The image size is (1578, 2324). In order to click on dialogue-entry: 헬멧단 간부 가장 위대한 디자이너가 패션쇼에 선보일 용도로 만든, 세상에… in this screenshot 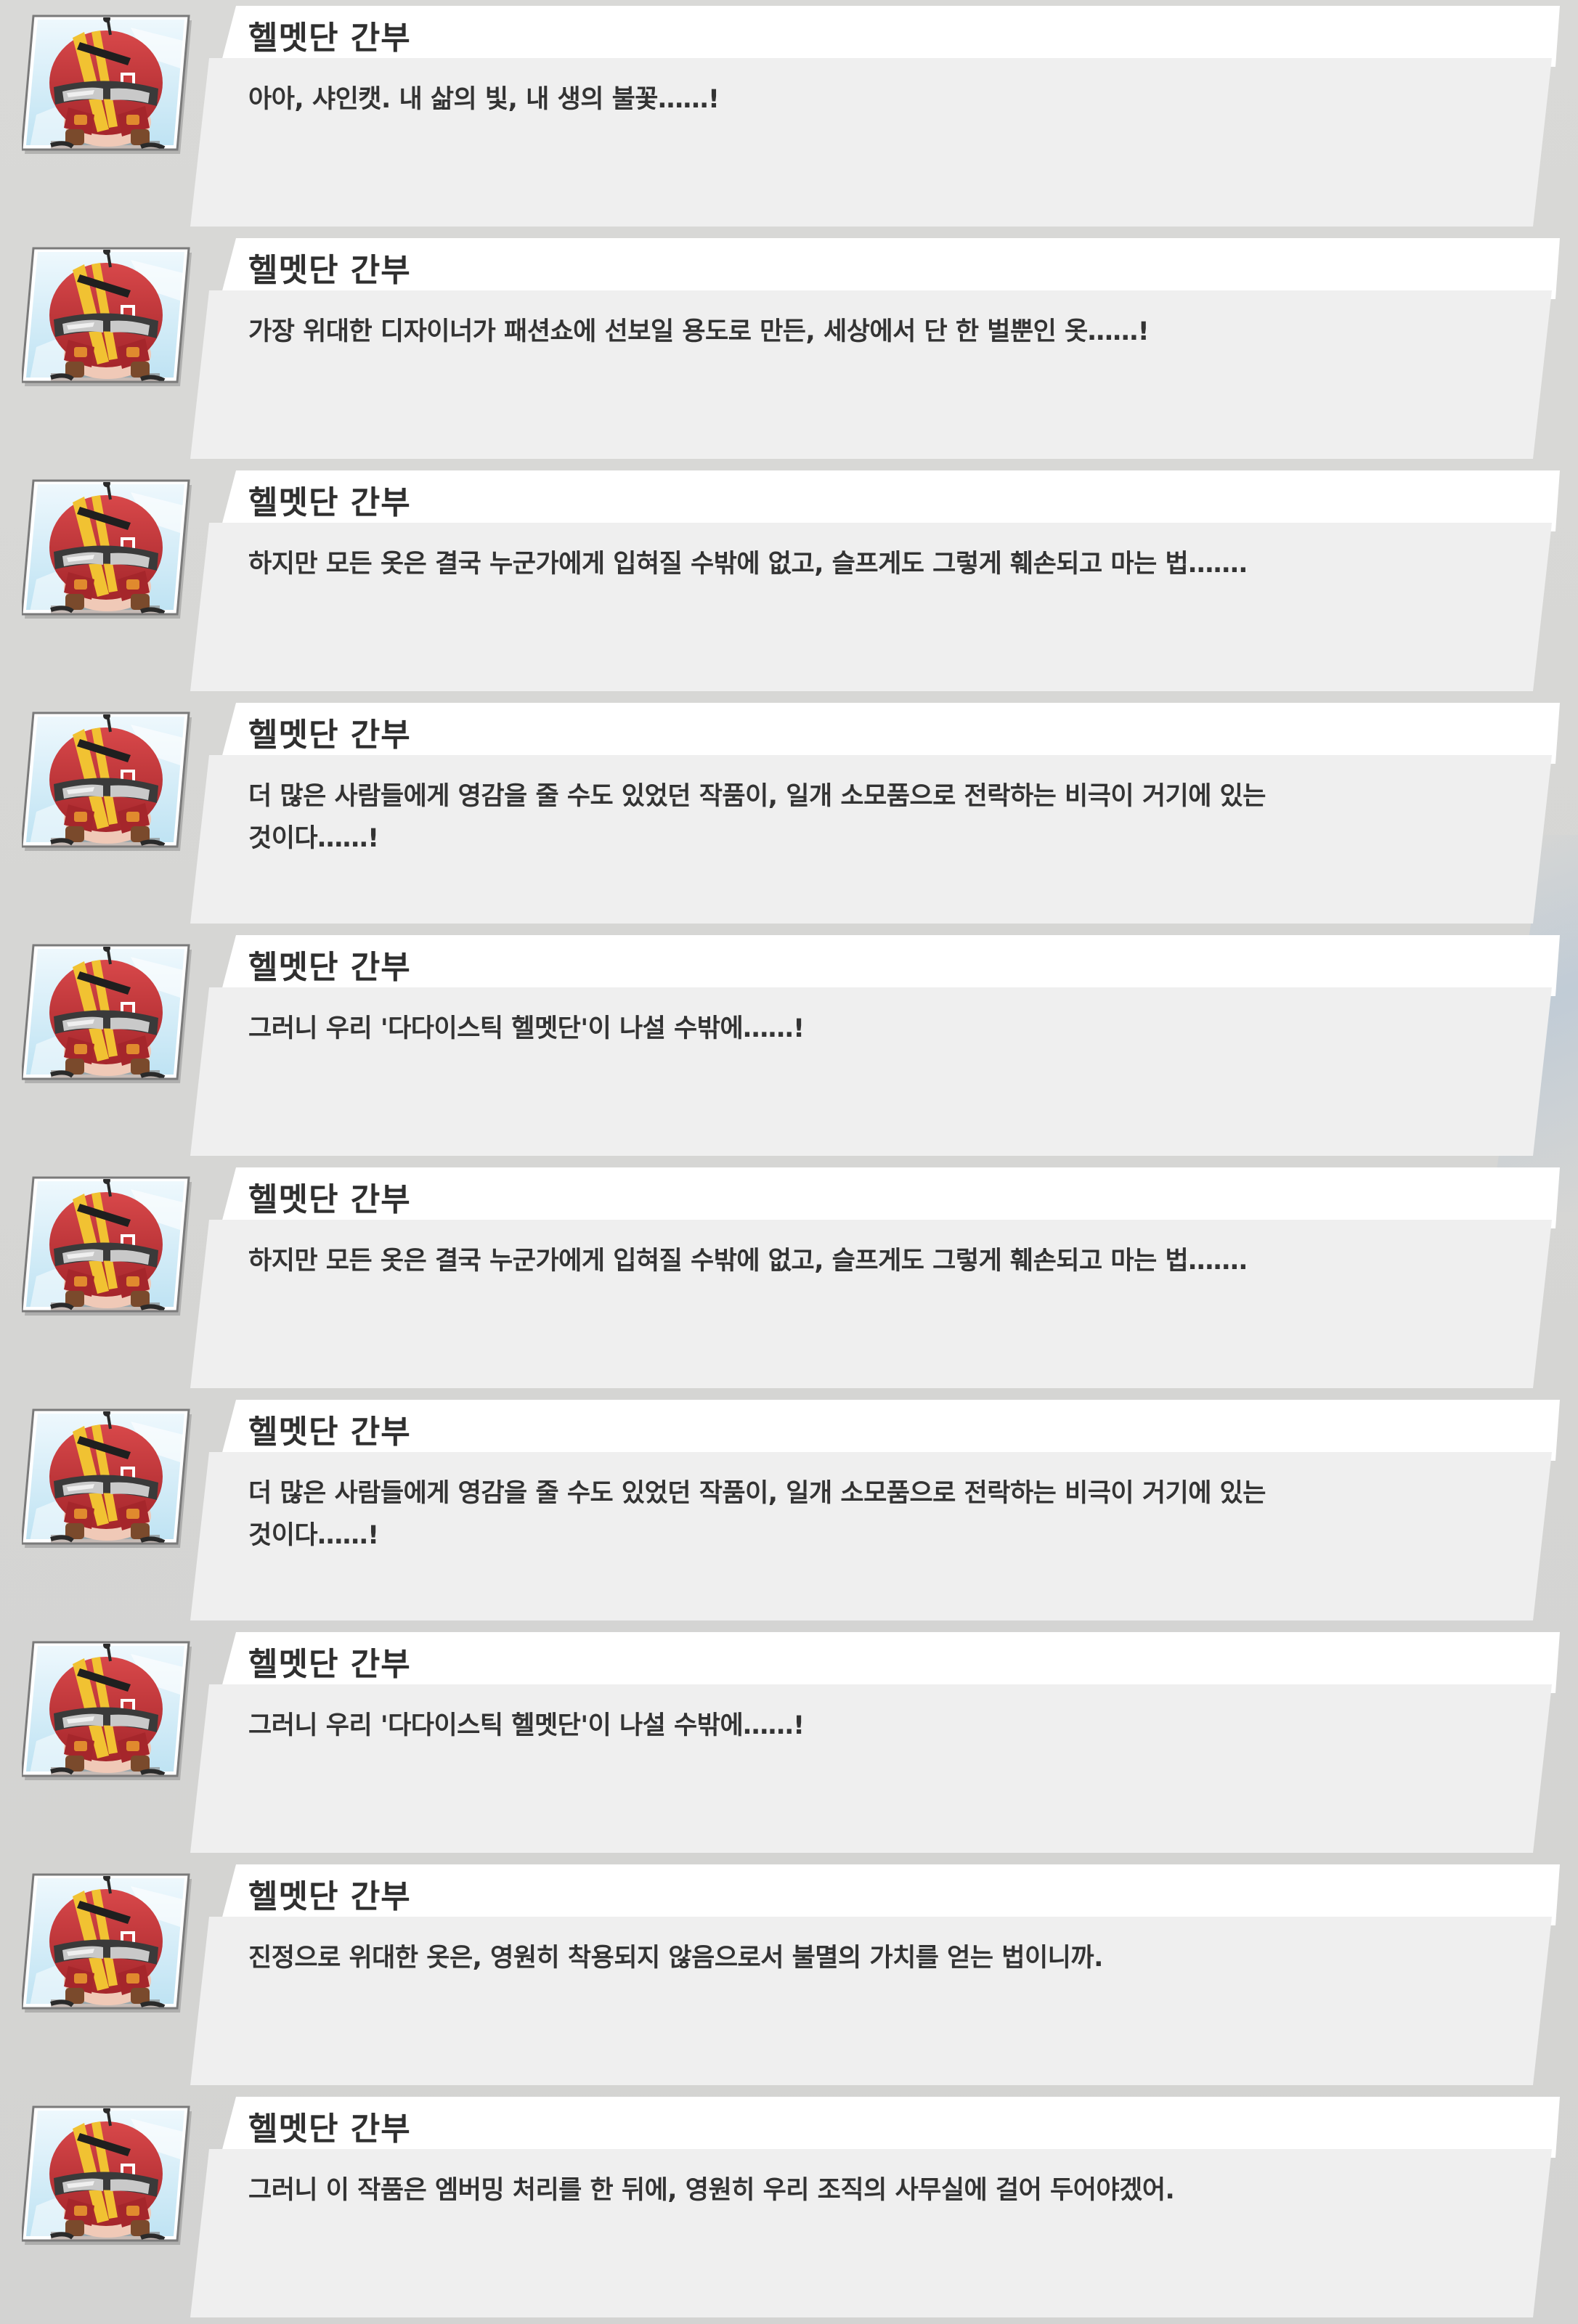, I will do `click(789, 348)`.